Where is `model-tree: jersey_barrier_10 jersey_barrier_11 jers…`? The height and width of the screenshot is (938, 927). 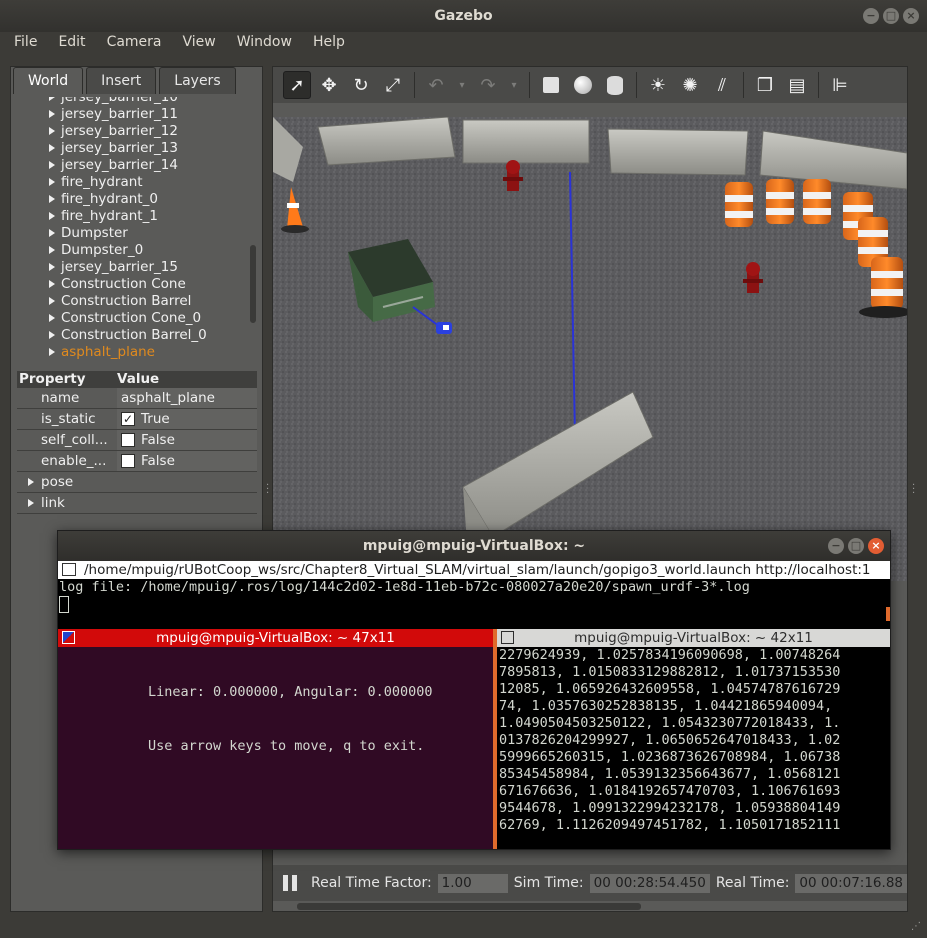 model-tree: jersey_barrier_10 jersey_barrier_11 jers… is located at coordinates (136, 231).